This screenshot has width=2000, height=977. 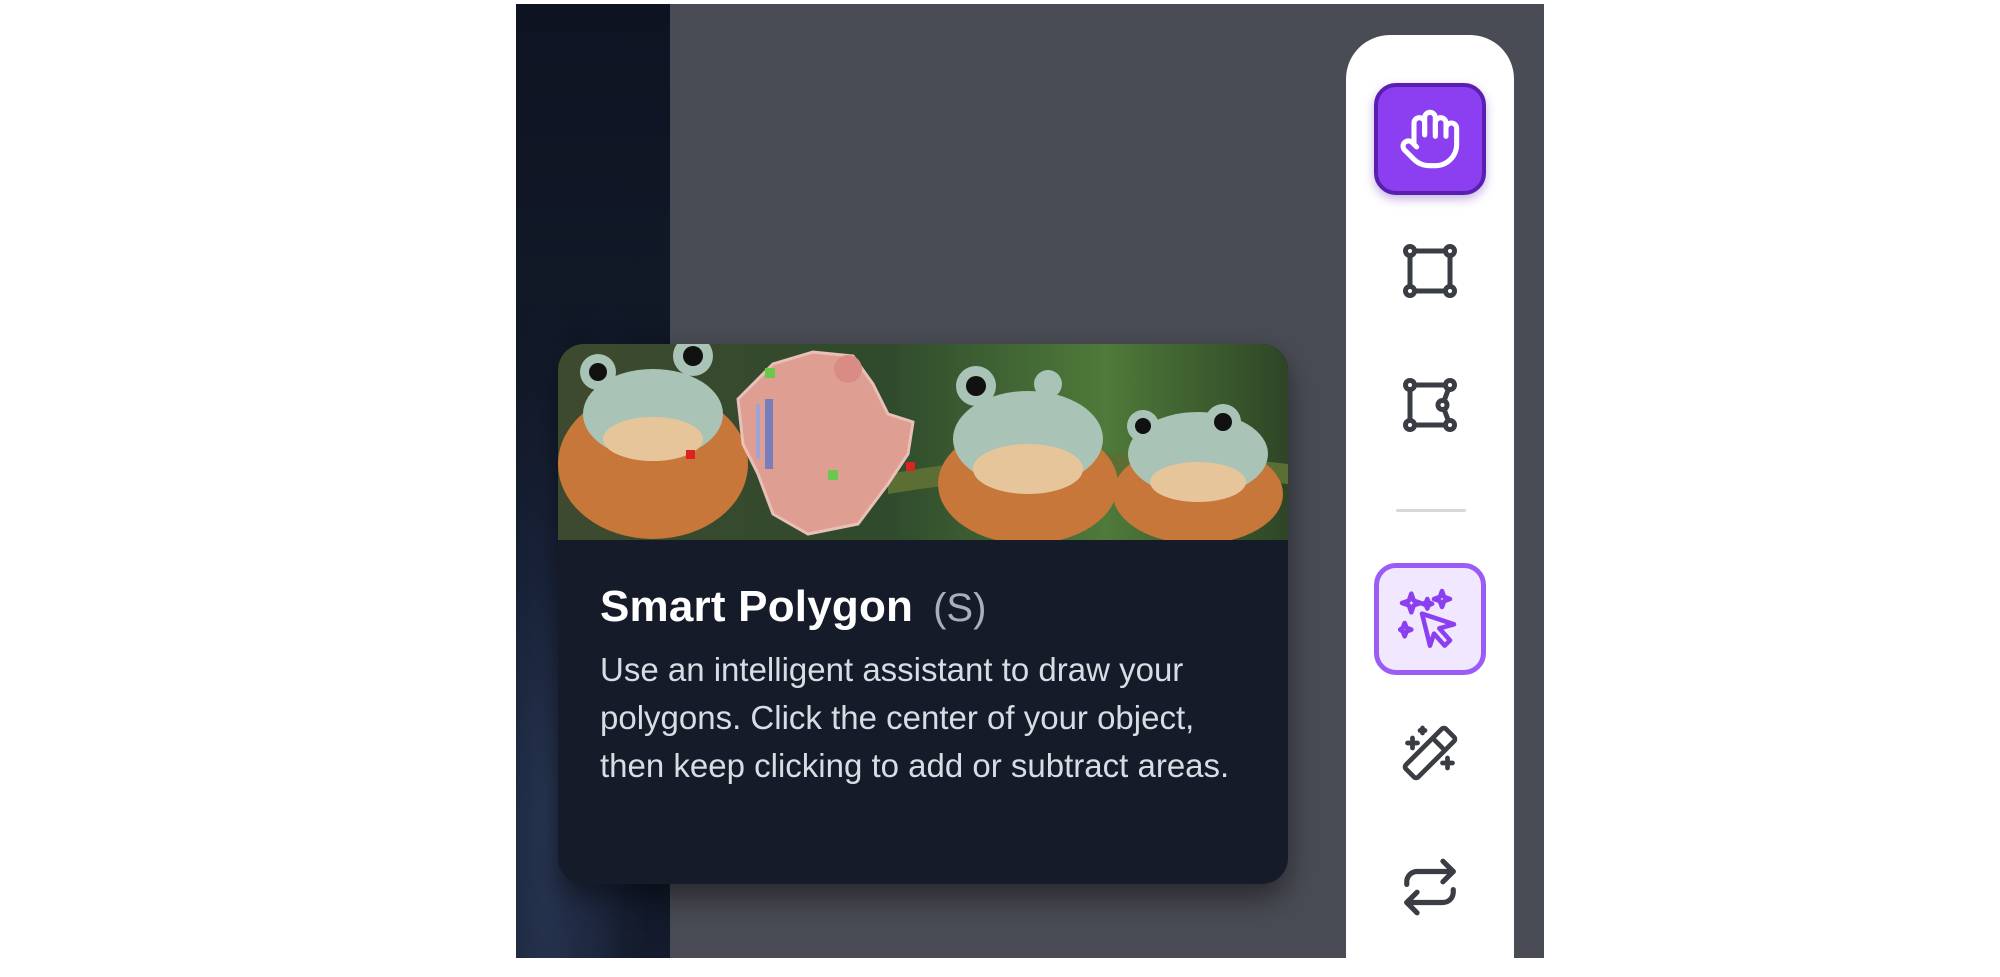 I want to click on label-assist-tool-button, so click(x=1430, y=753).